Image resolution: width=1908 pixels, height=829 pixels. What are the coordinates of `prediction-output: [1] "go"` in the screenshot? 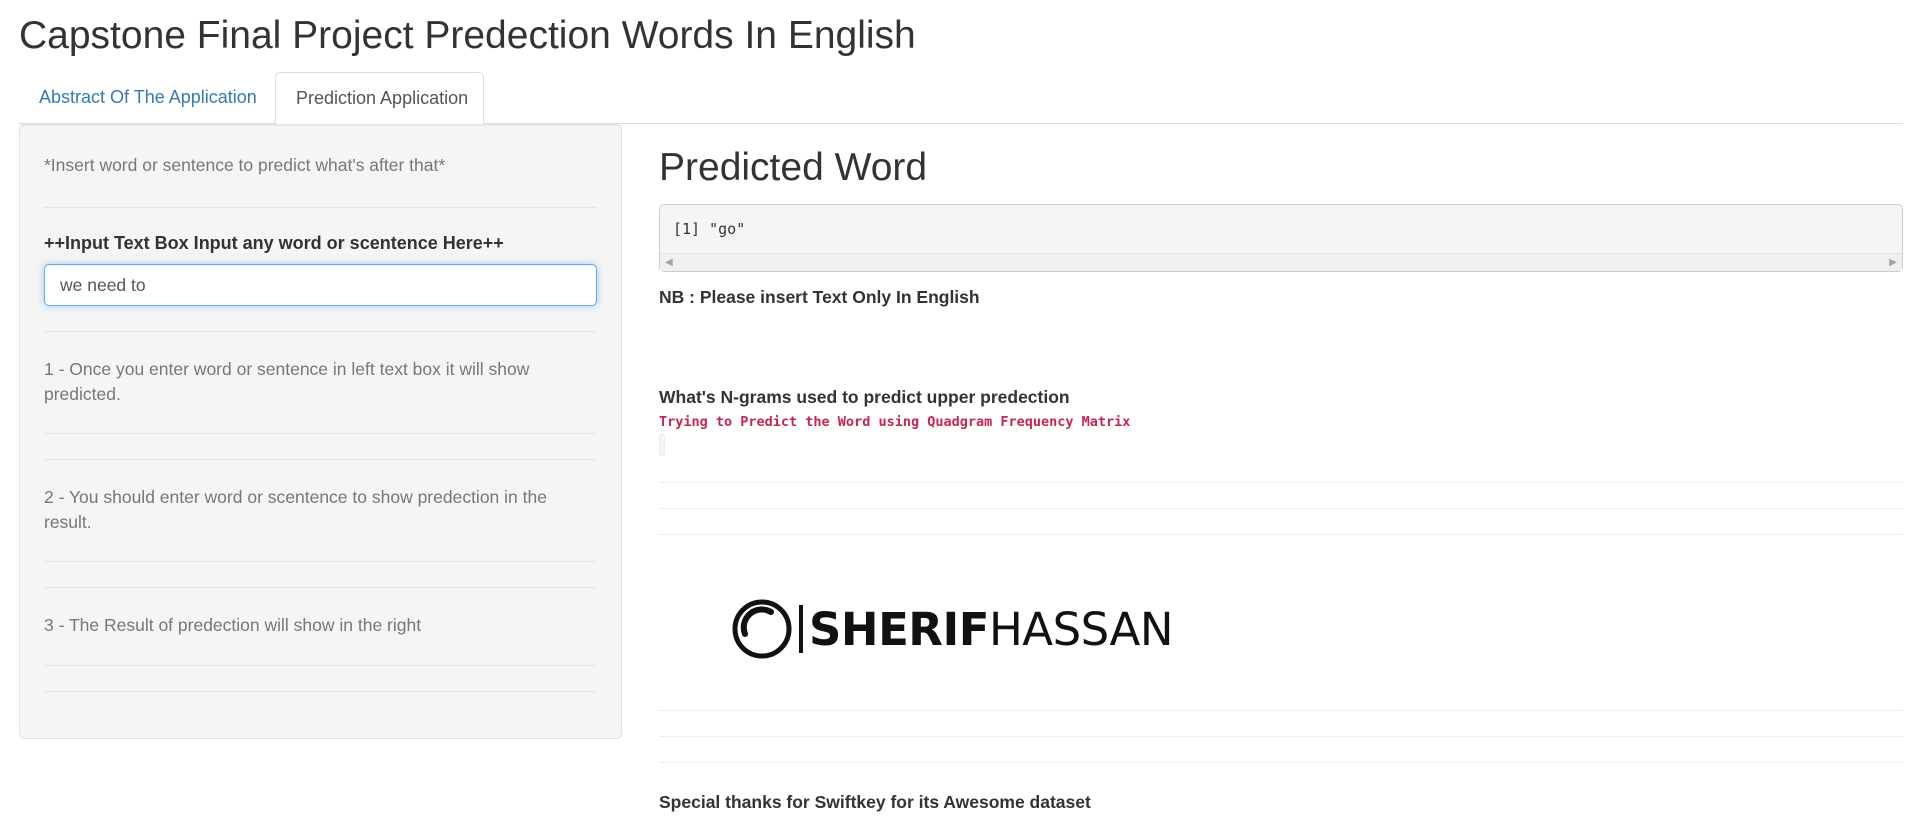 It's located at (709, 229).